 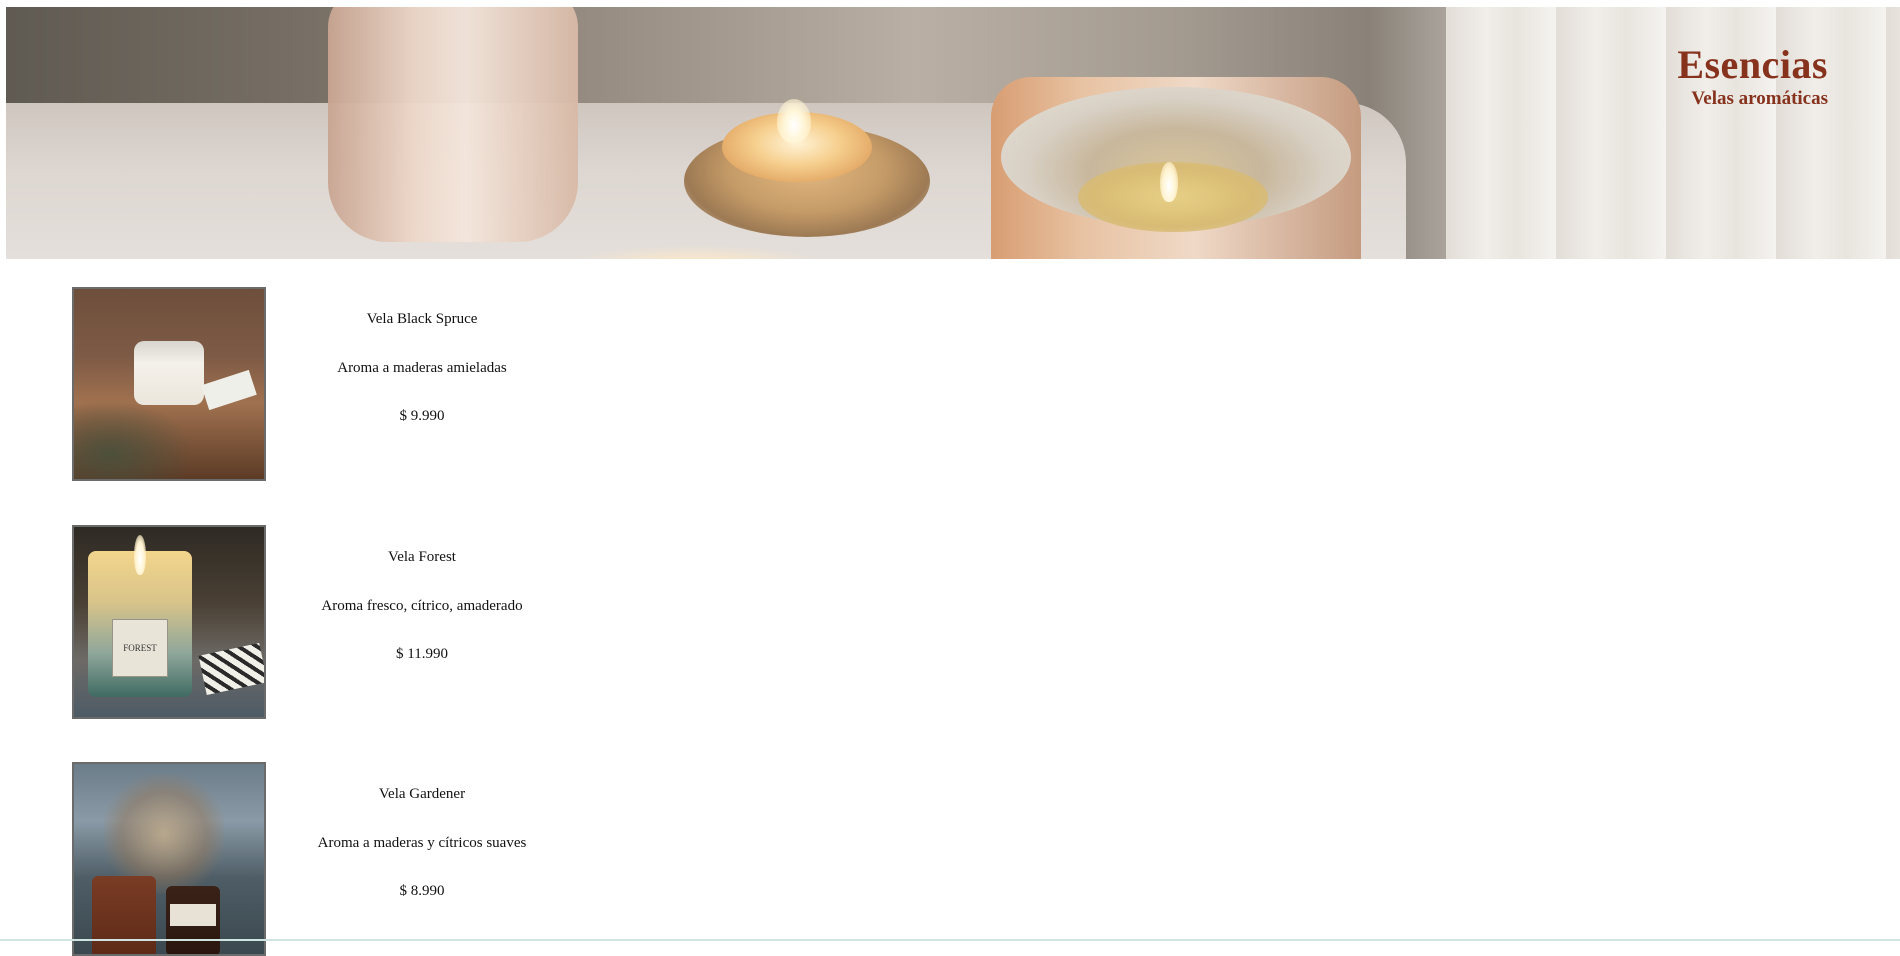 What do you see at coordinates (422, 654) in the screenshot?
I see `product-price: $ 11.990` at bounding box center [422, 654].